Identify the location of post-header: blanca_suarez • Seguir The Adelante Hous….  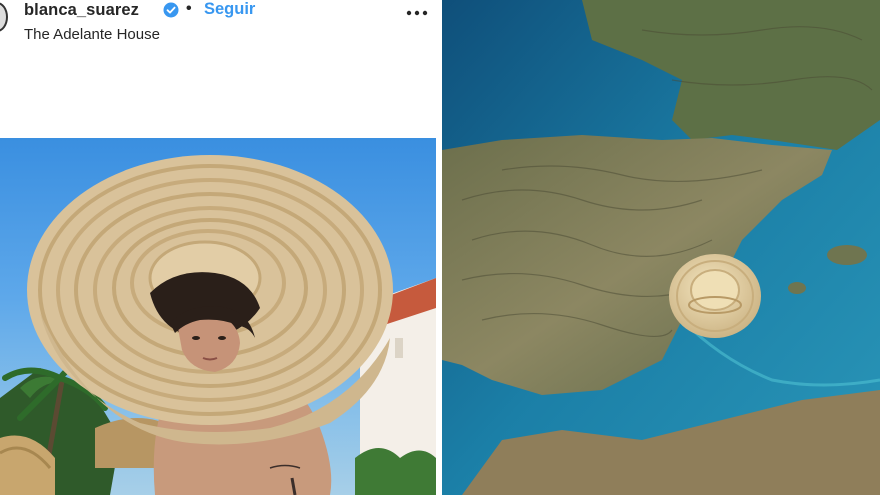
(219, 30).